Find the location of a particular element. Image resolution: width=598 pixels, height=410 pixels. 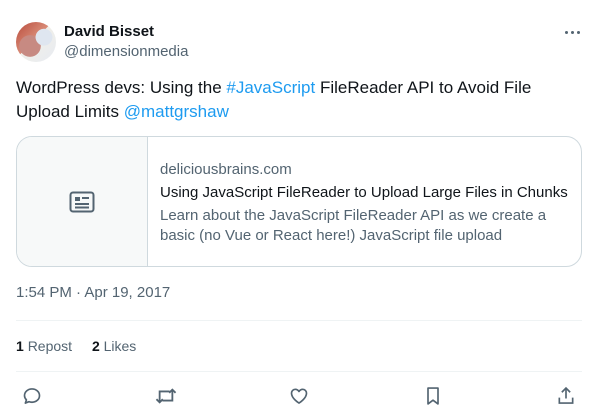

likes-count: 2 is located at coordinates (95, 346).